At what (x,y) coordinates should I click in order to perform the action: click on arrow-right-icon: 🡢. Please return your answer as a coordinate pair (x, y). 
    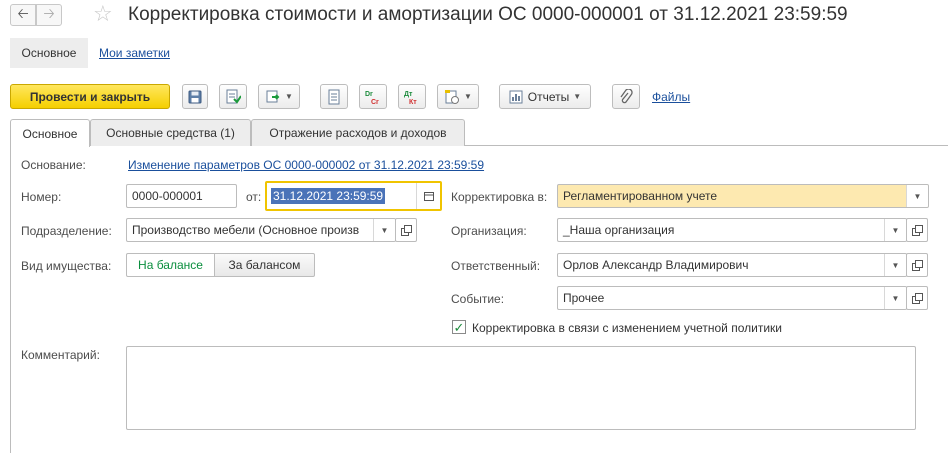
    Looking at the image, I should click on (49, 13).